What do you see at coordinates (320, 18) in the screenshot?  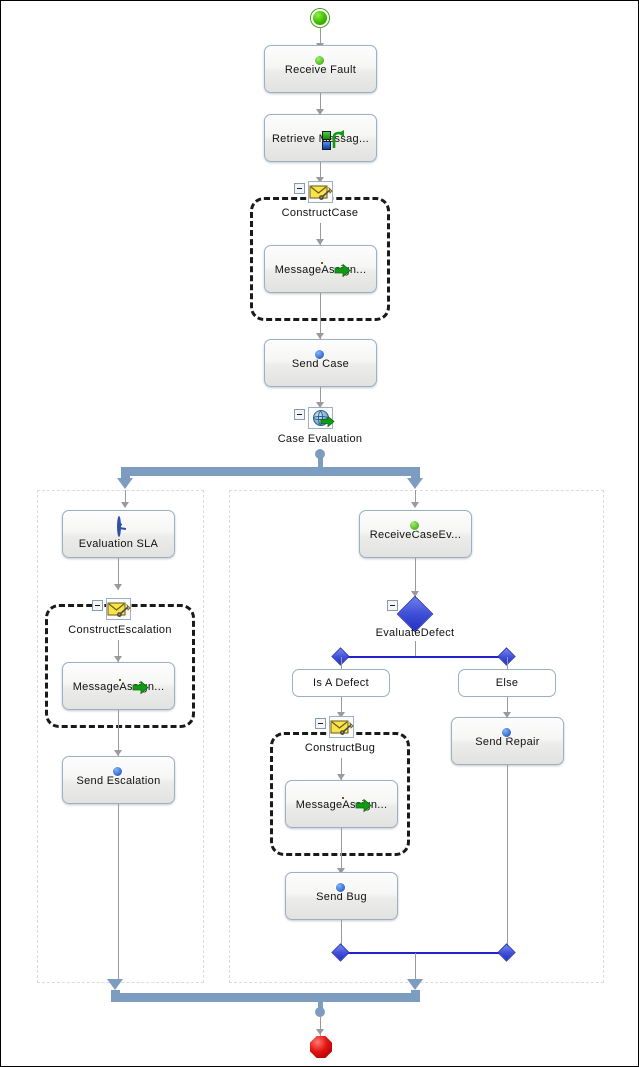 I see `start-circle-icon` at bounding box center [320, 18].